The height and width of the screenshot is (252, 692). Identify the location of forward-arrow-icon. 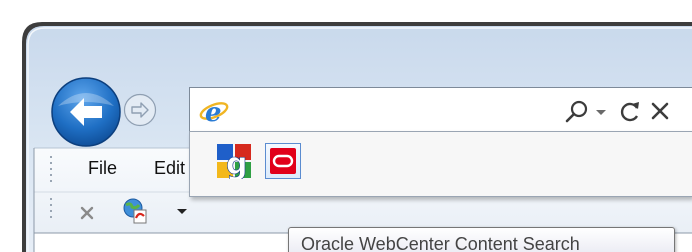
(140, 110).